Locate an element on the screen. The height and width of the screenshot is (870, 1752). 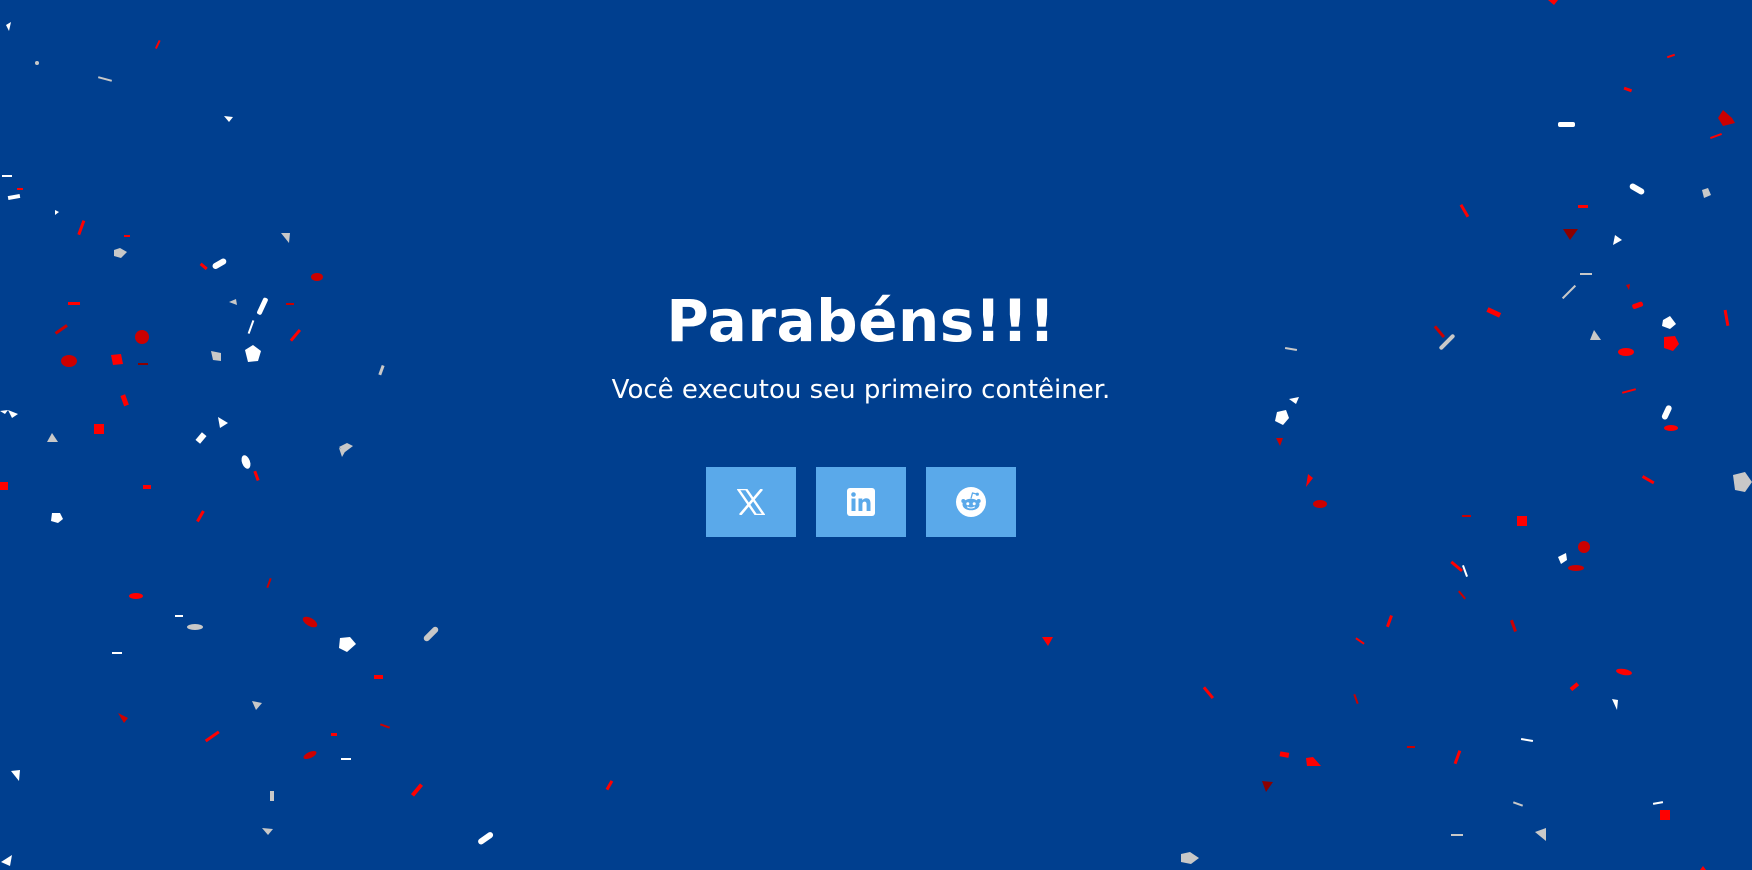
x-logo-icon is located at coordinates (751, 502).